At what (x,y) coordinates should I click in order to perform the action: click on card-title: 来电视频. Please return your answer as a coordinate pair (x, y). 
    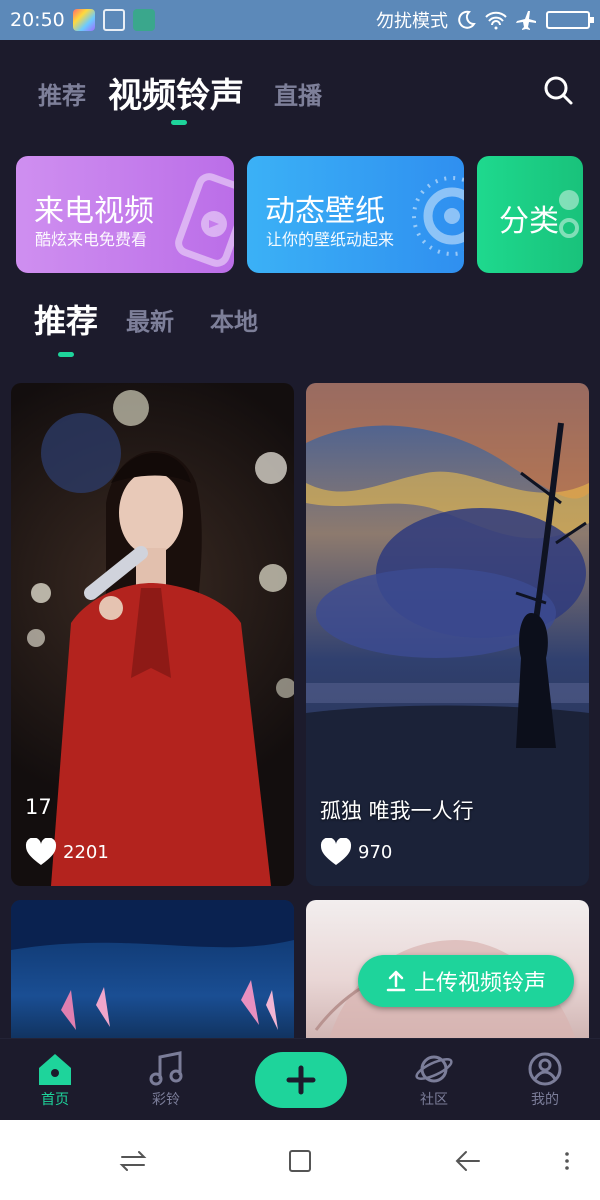
    Looking at the image, I should click on (94, 211).